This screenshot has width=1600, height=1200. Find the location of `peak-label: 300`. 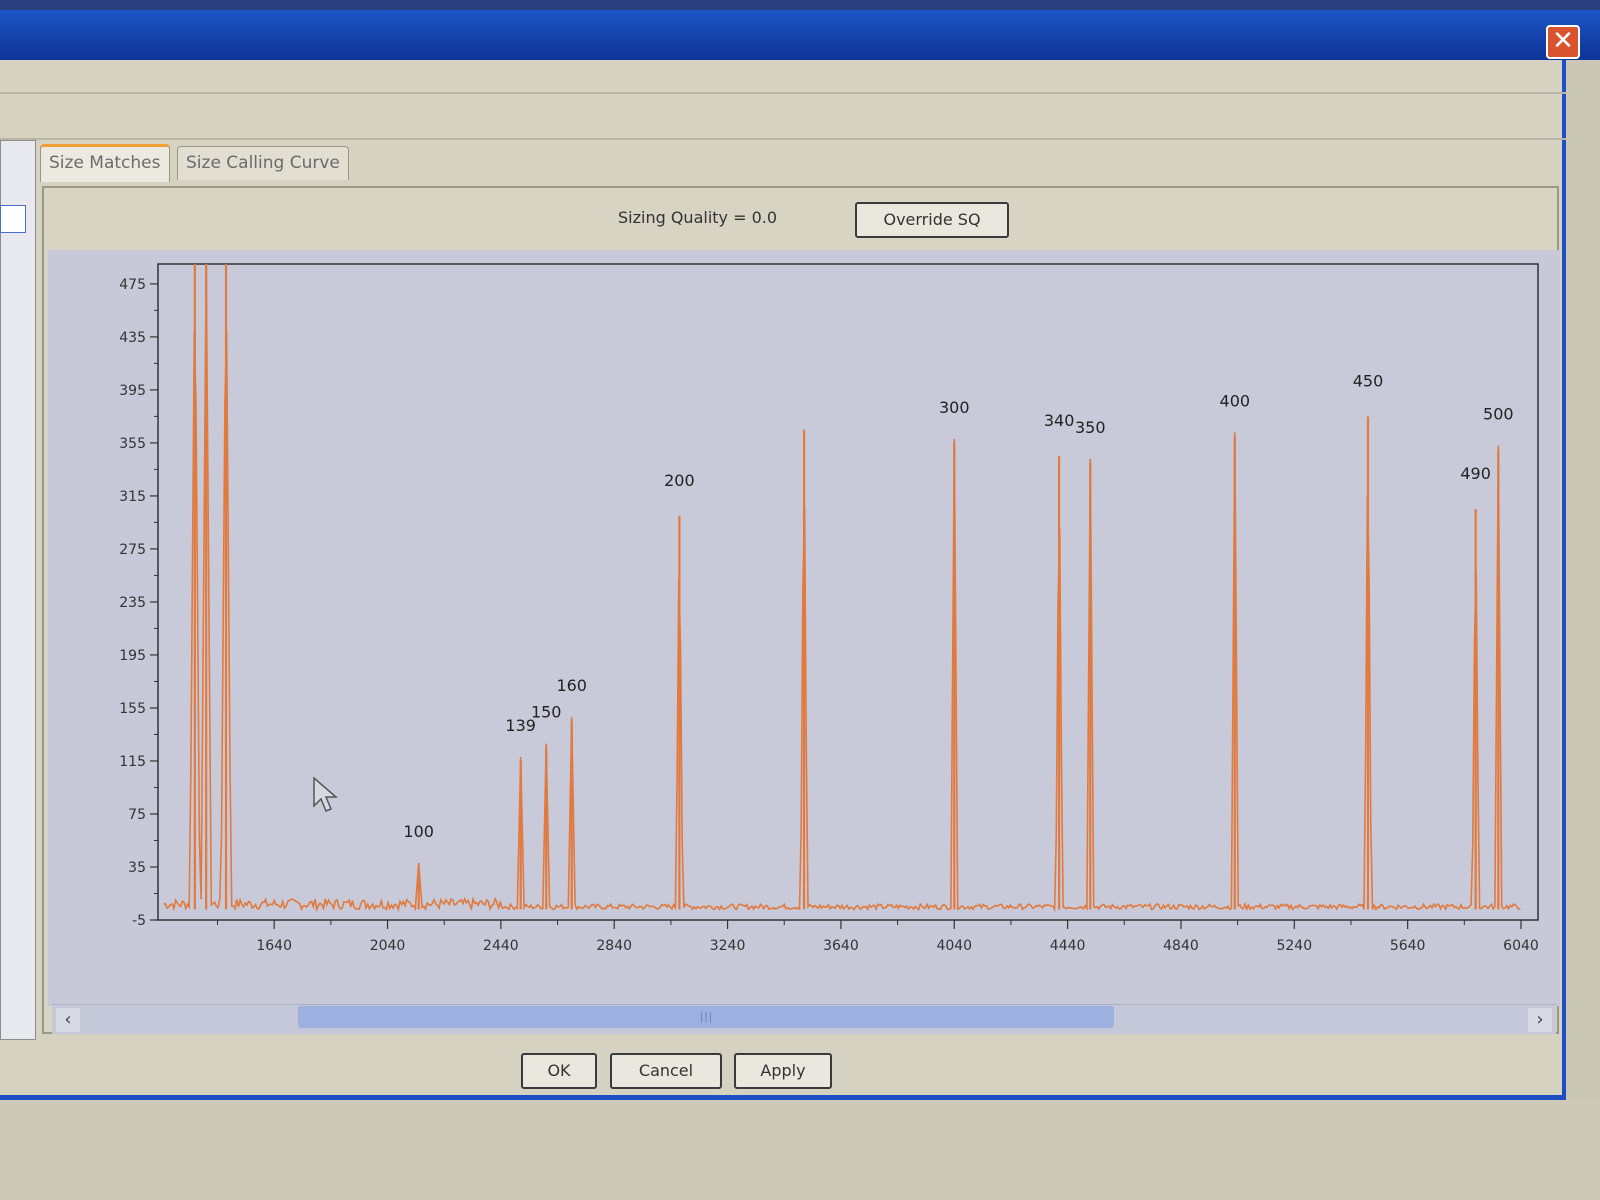

peak-label: 300 is located at coordinates (954, 407).